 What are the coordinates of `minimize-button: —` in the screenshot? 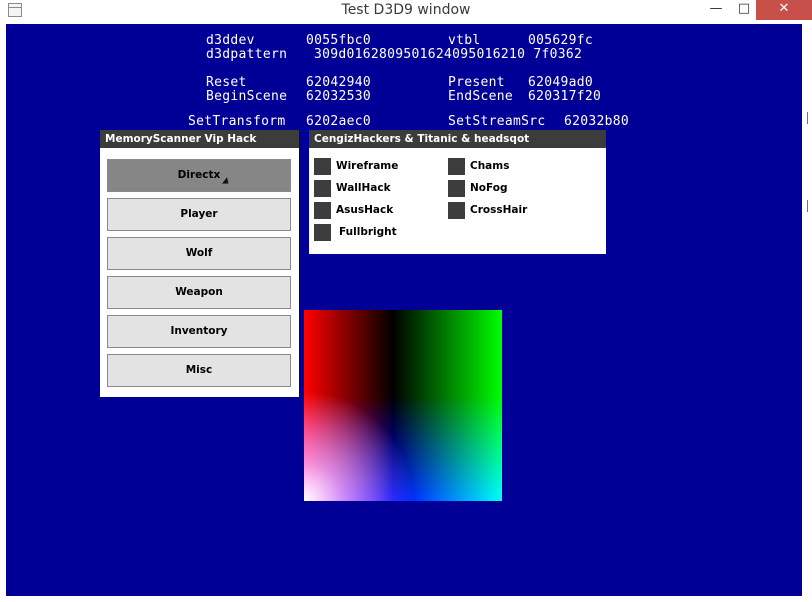 It's located at (716, 10).